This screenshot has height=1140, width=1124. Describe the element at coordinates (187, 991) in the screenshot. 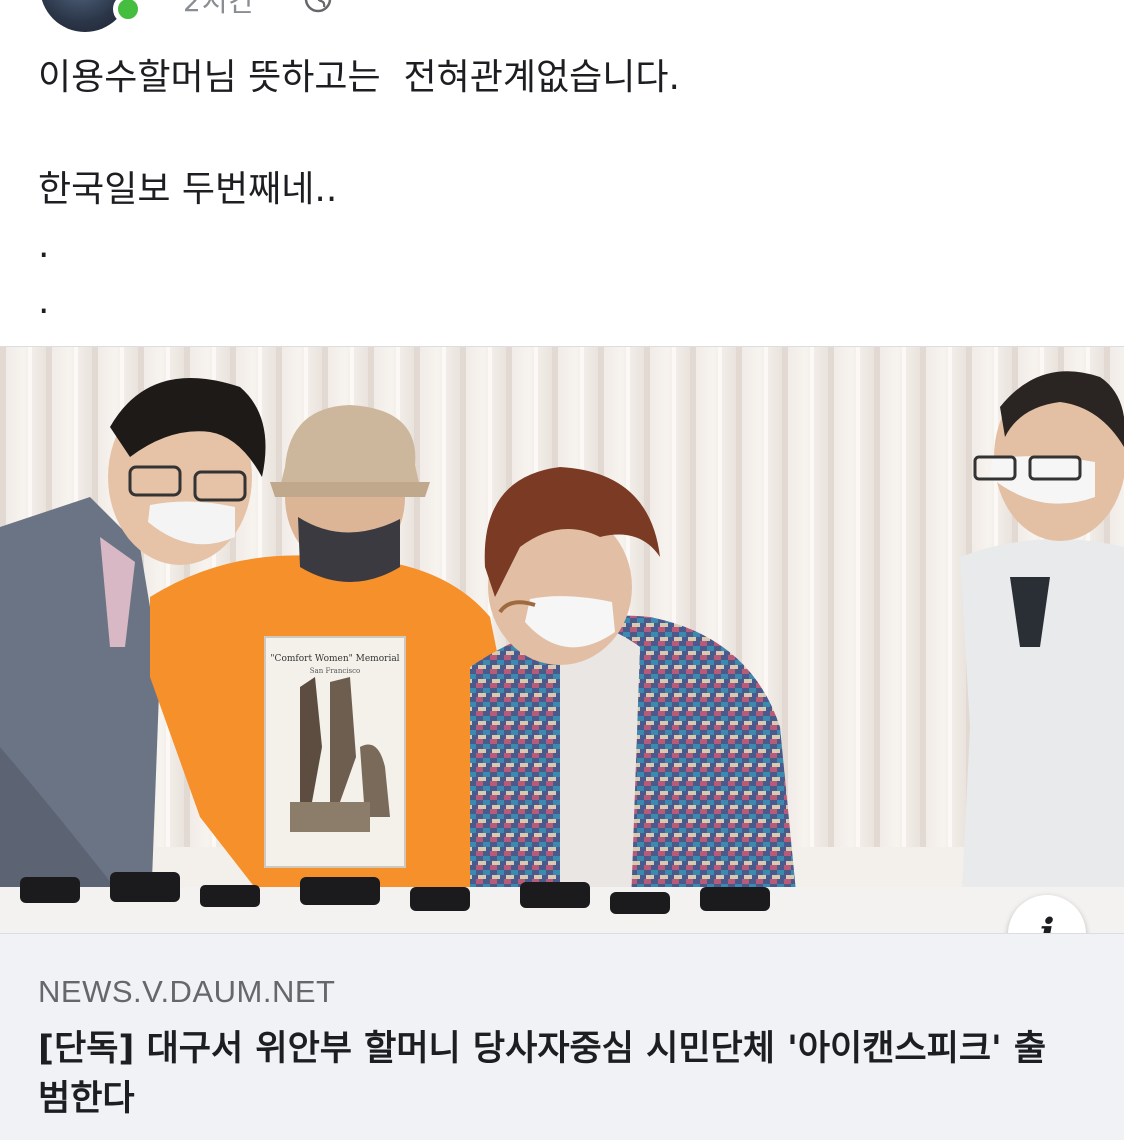

I see `link-domain: NEWS.V.DAUM.NET` at that location.